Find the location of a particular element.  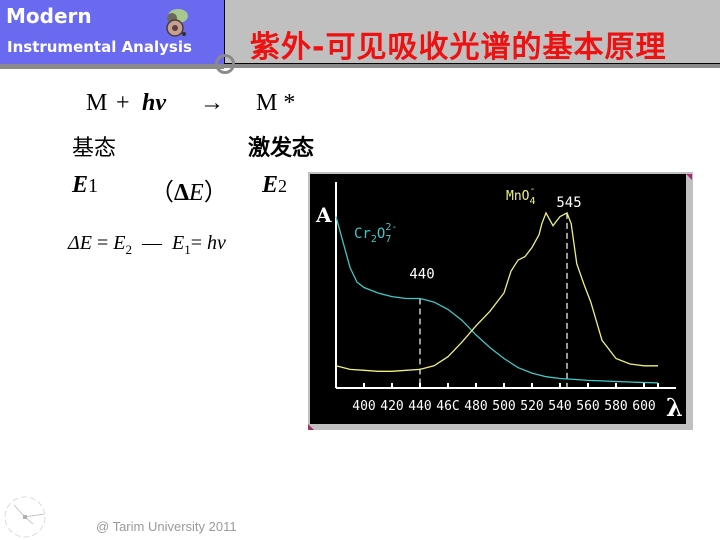

x-tick-label: 480 is located at coordinates (475, 406).